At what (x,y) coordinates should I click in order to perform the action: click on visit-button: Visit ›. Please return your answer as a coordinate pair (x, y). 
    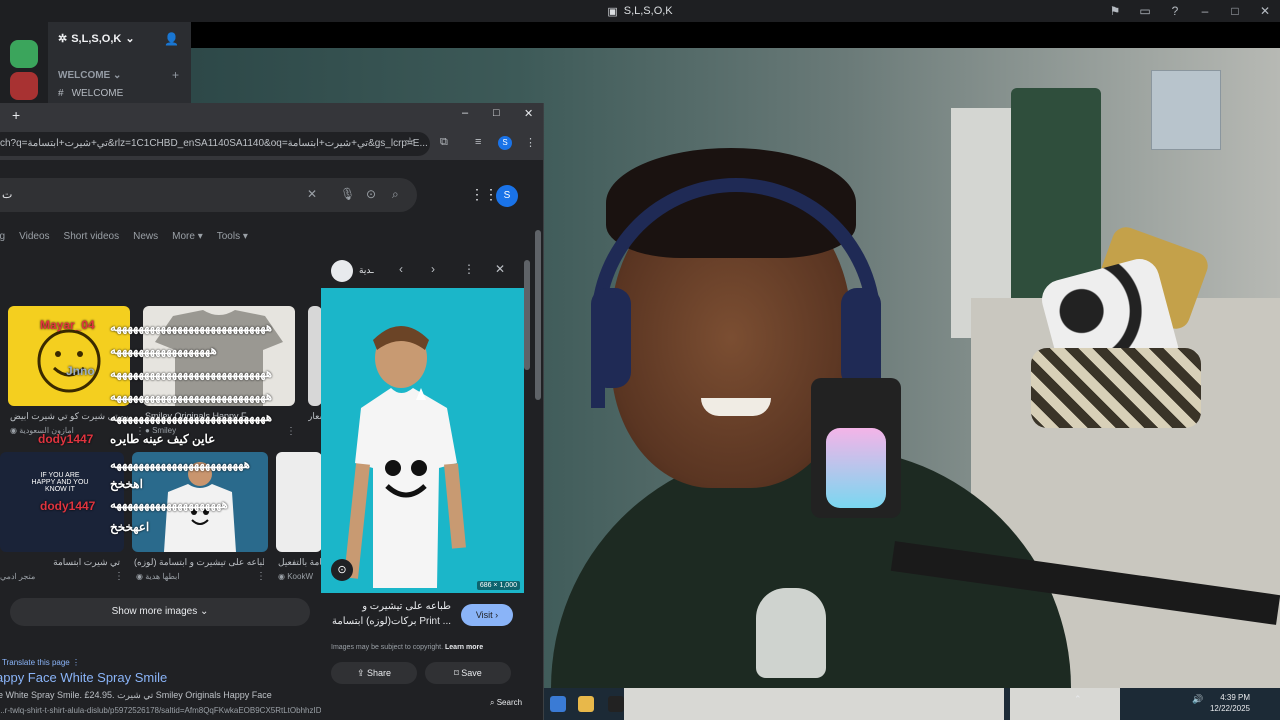
    Looking at the image, I should click on (487, 615).